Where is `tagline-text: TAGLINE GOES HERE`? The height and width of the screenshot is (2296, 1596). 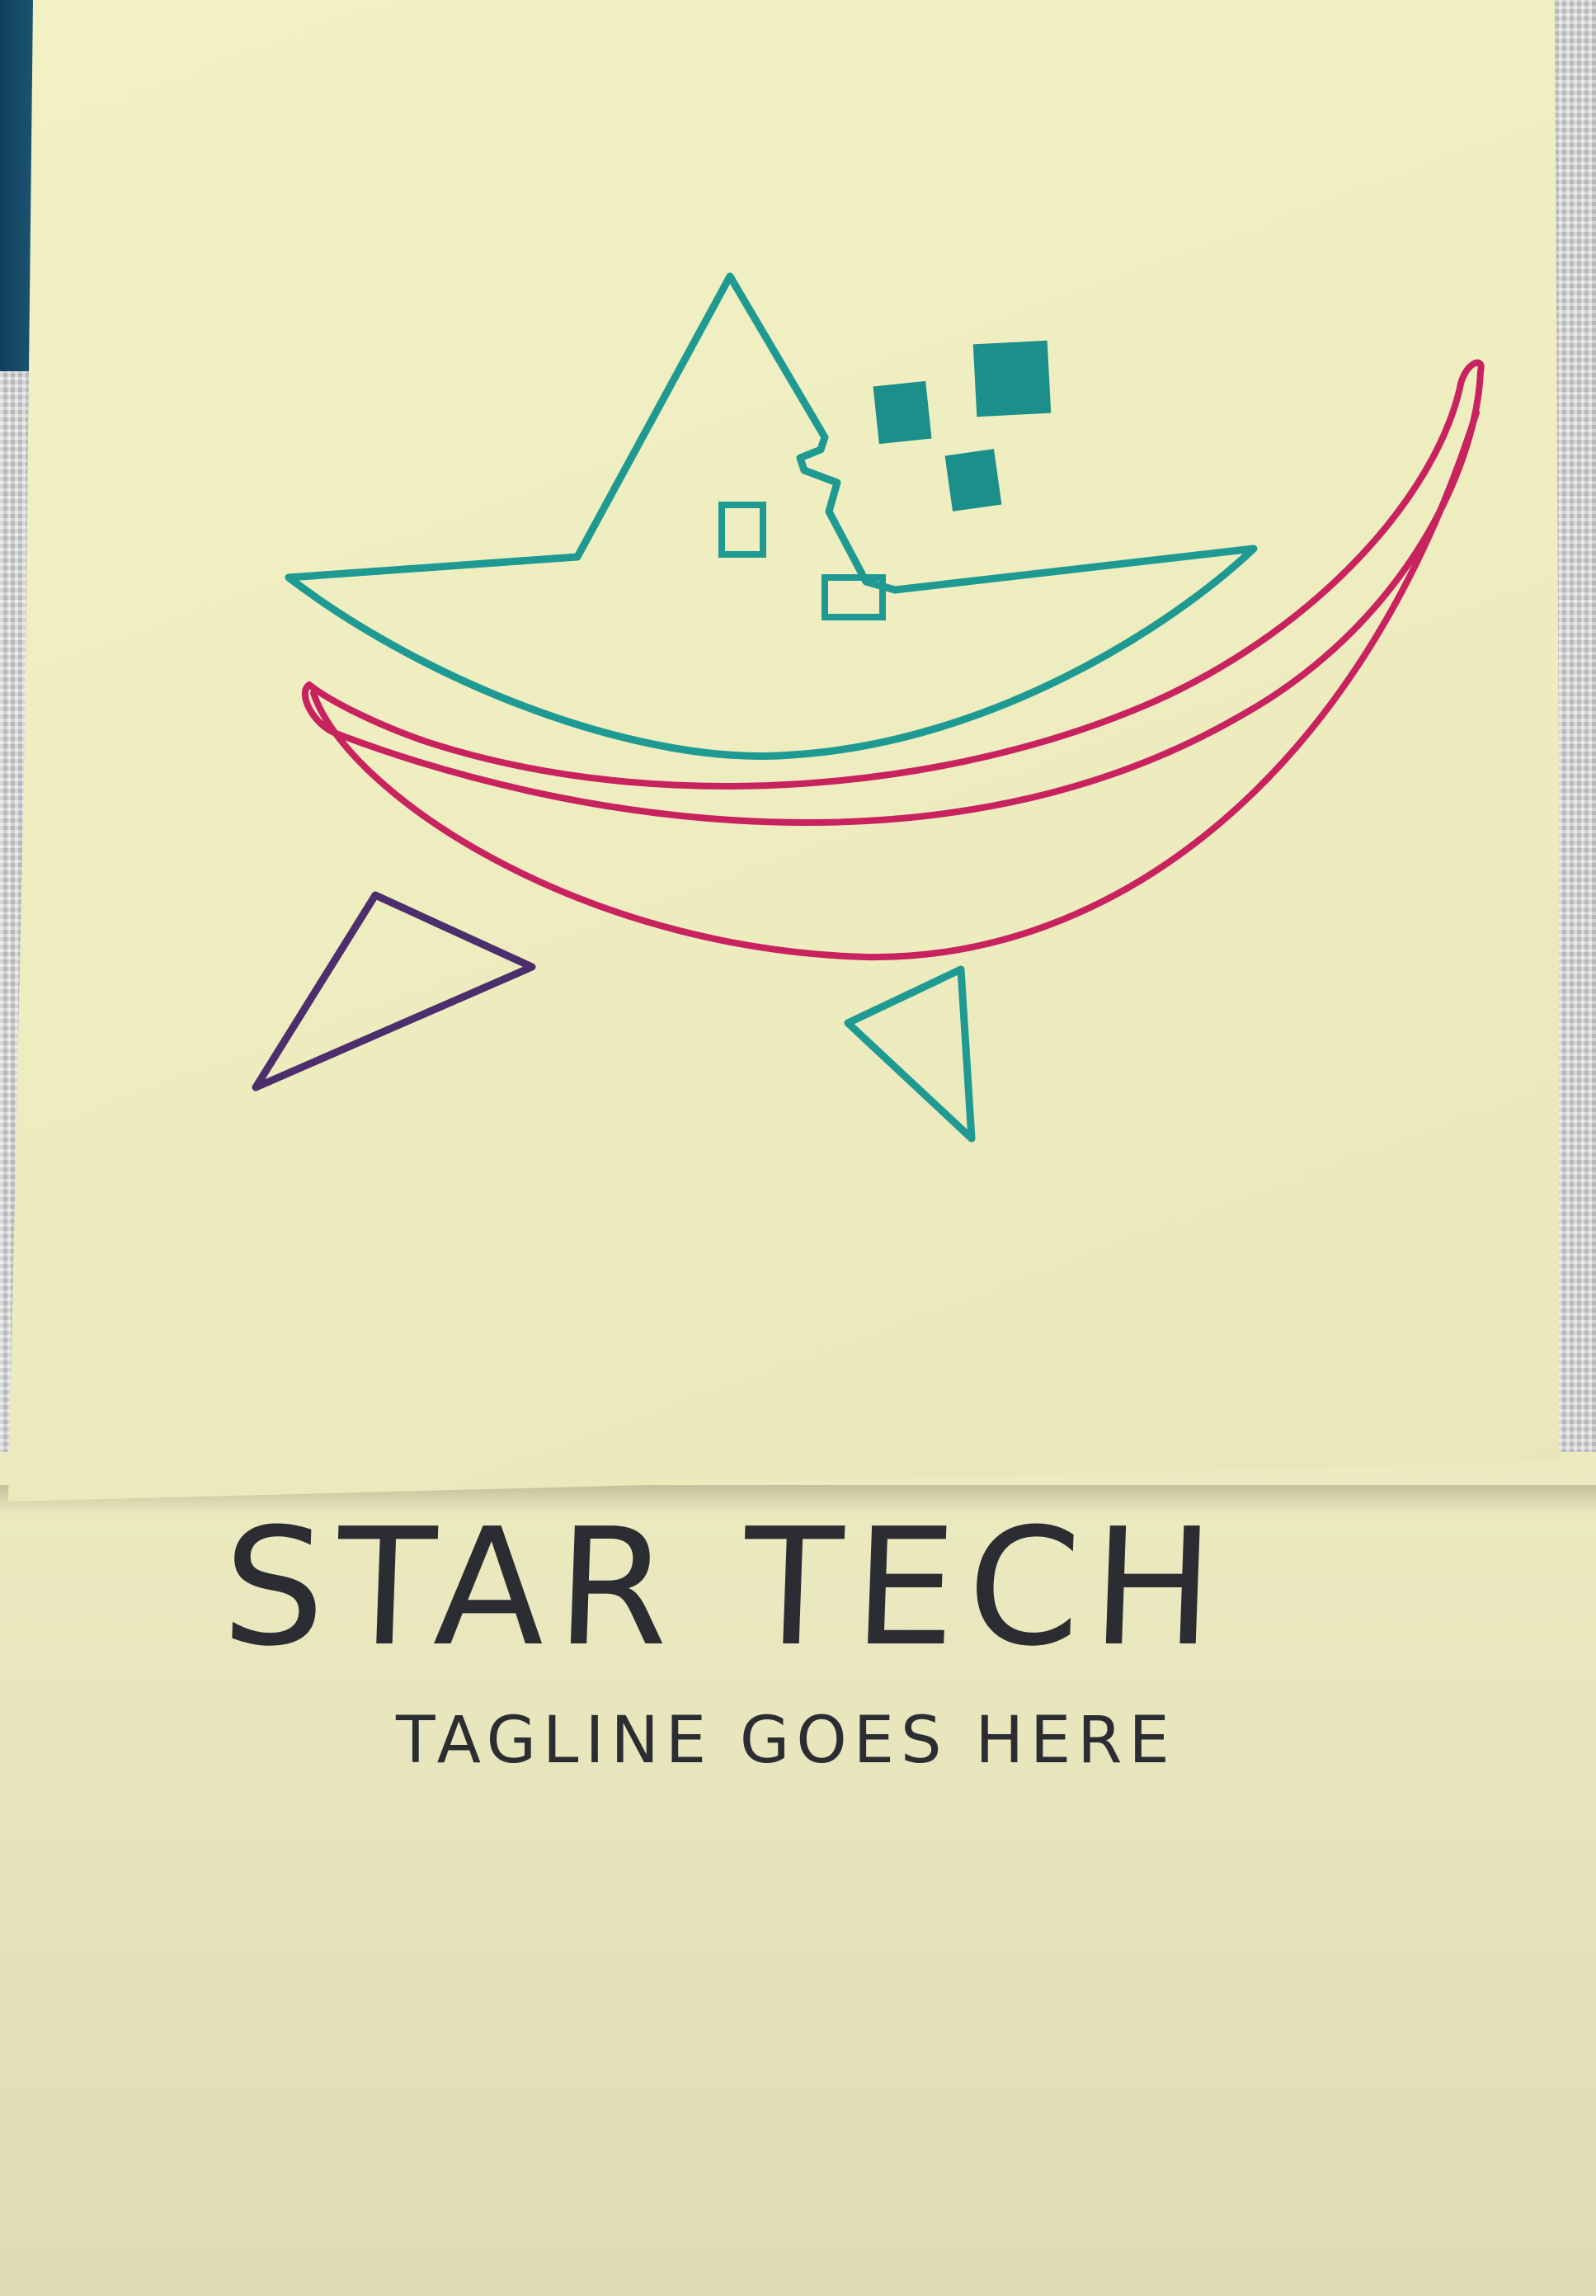 tagline-text: TAGLINE GOES HERE is located at coordinates (786, 1741).